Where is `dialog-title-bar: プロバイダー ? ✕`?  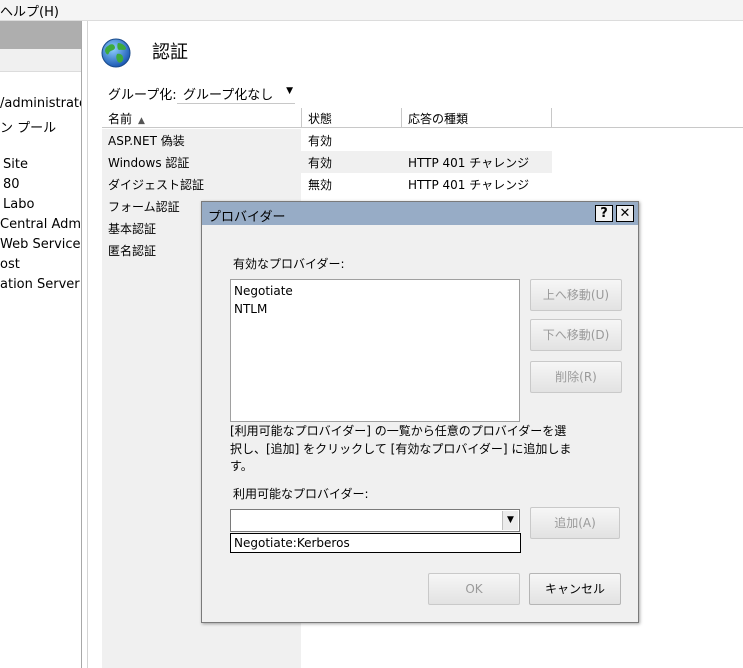 dialog-title-bar: プロバイダー ? ✕ is located at coordinates (420, 213).